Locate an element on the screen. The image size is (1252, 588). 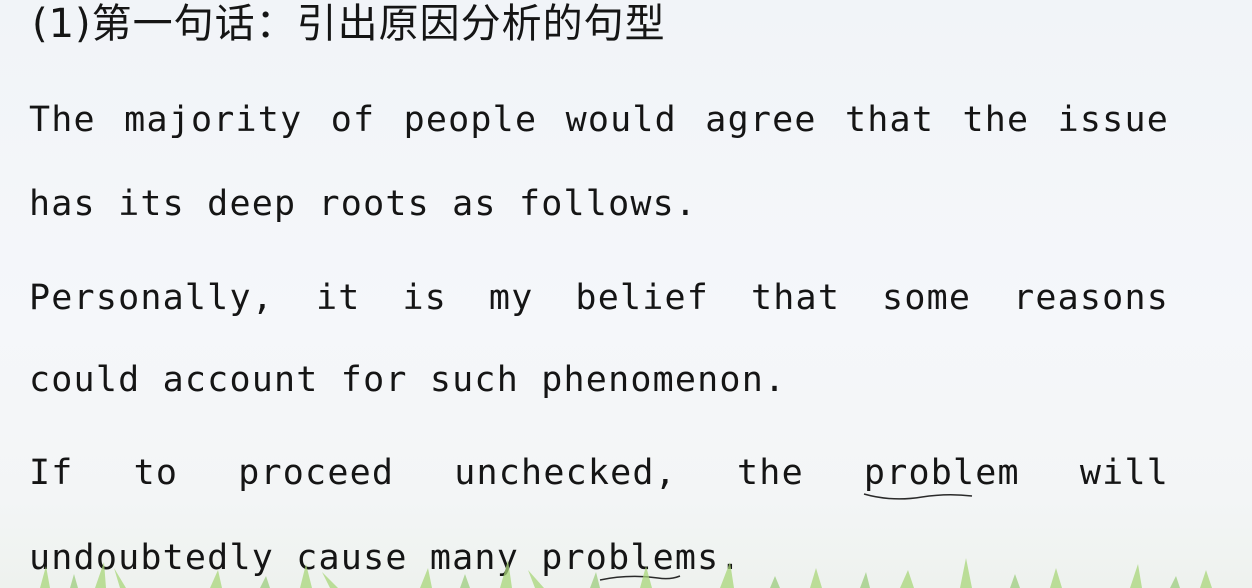
sentence-line-2: has its deep roots as follows. is located at coordinates (363, 204).